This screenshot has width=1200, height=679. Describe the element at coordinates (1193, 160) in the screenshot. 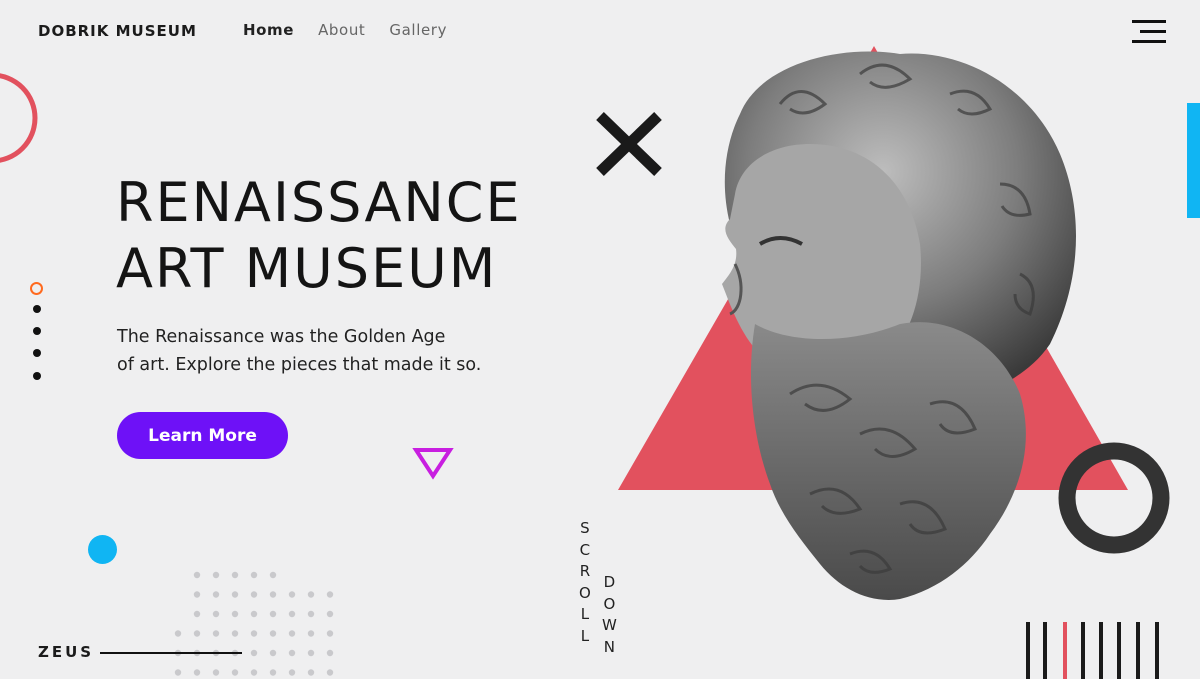

I see `side-accent-bar` at that location.